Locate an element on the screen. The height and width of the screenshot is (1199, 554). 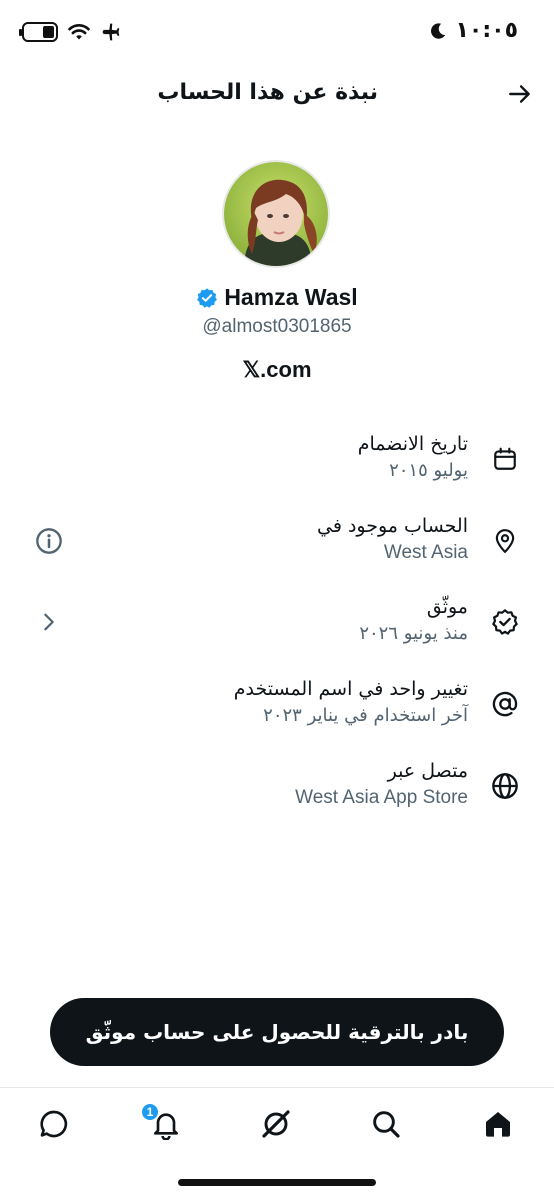
row-label: متصل عبر is located at coordinates (427, 771).